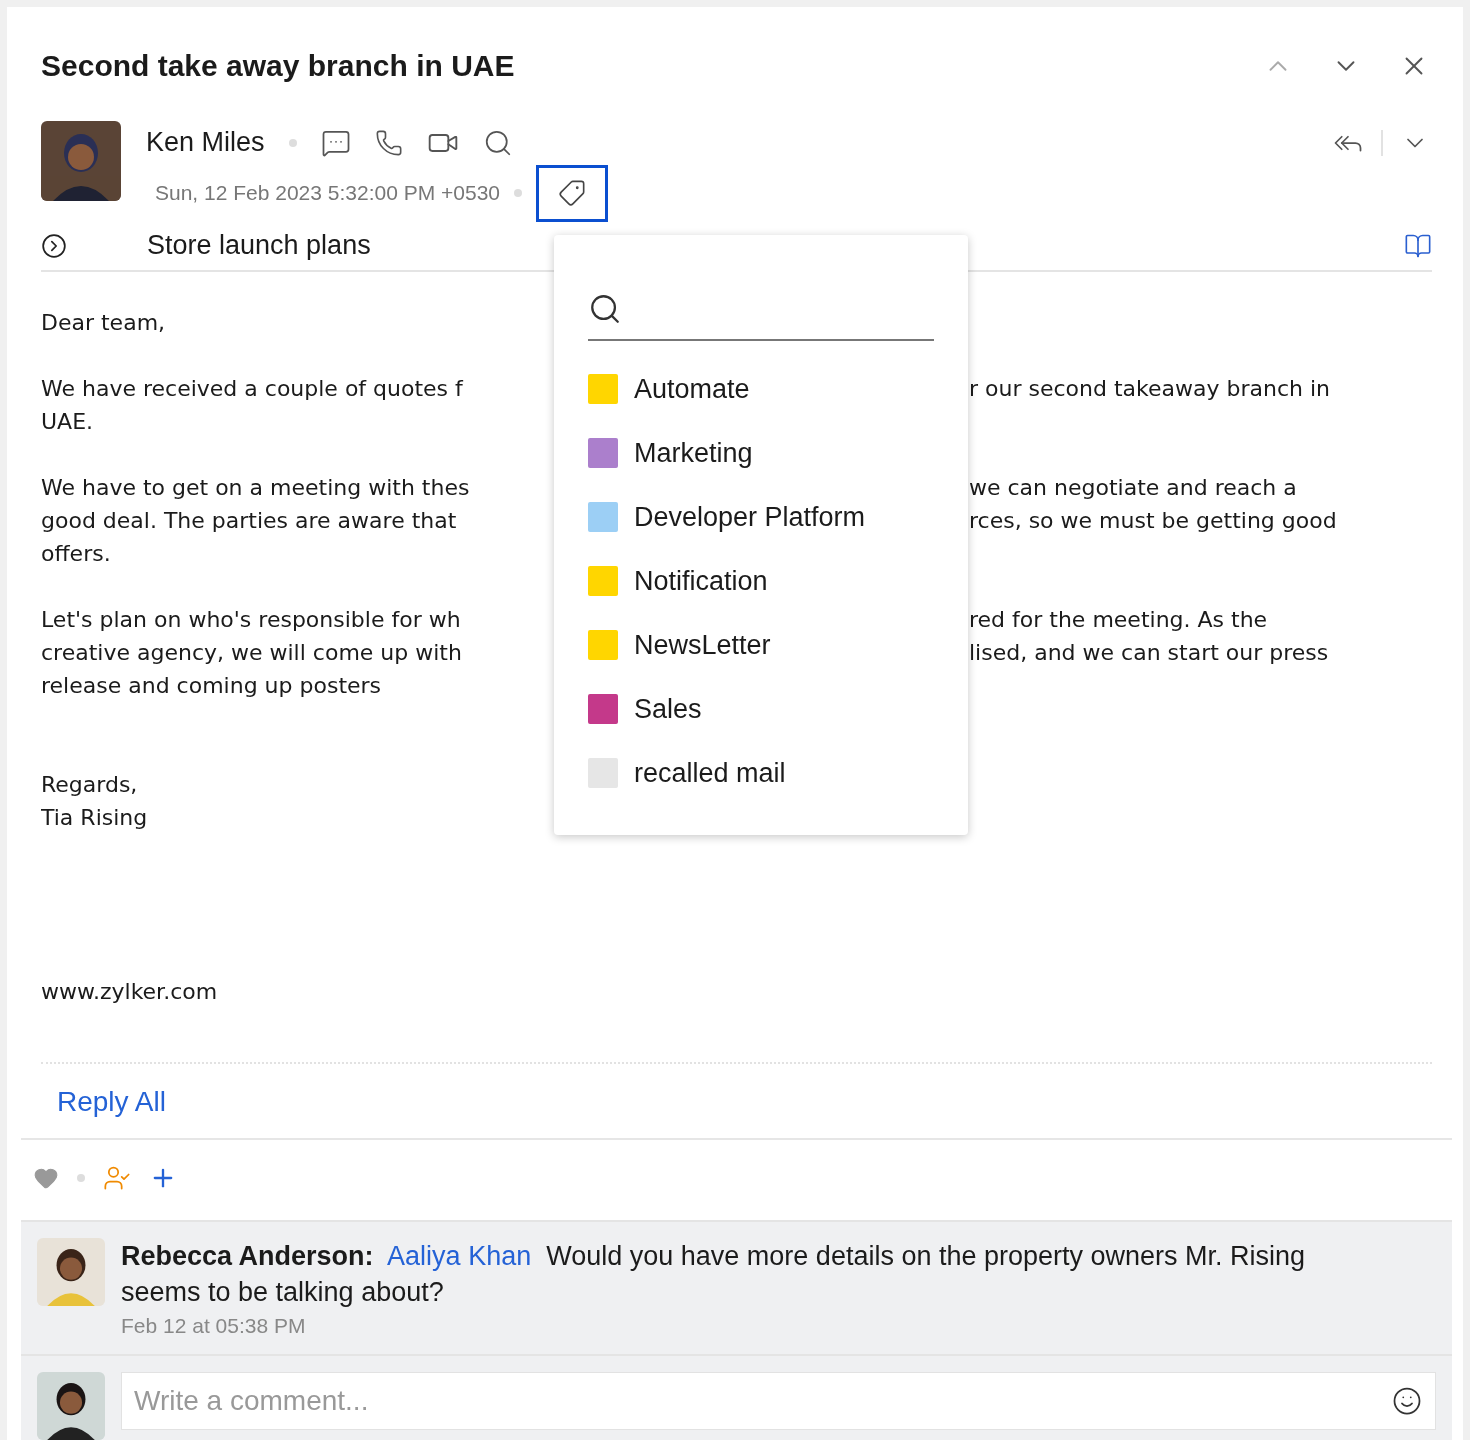 This screenshot has height=1440, width=1470. Describe the element at coordinates (104, 322) in the screenshot. I see `body-text: Dear team,` at that location.